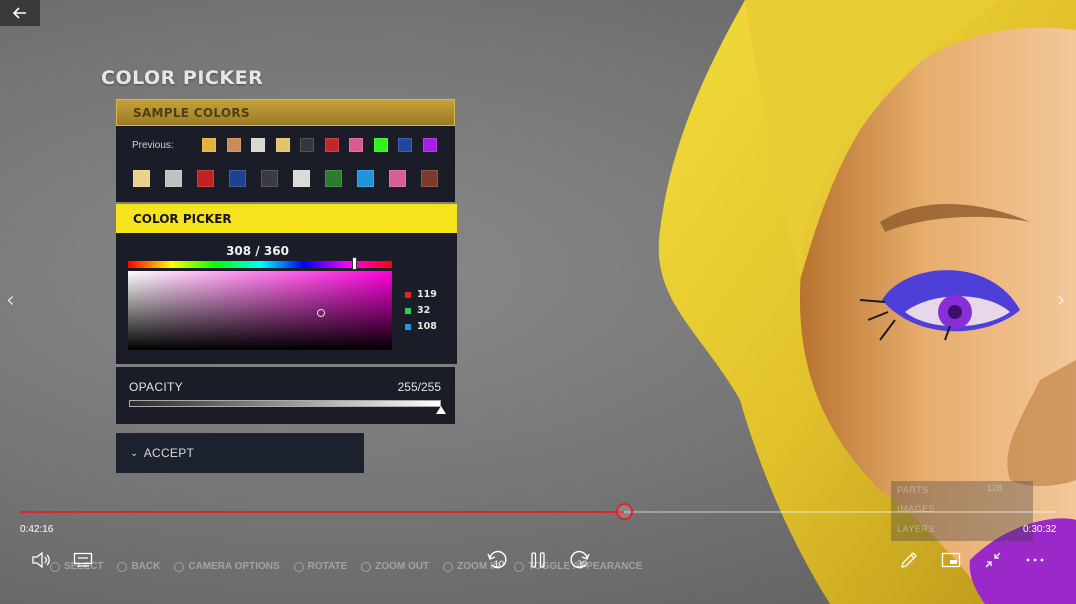 The height and width of the screenshot is (604, 1076). I want to click on subtitles-button, so click(83, 560).